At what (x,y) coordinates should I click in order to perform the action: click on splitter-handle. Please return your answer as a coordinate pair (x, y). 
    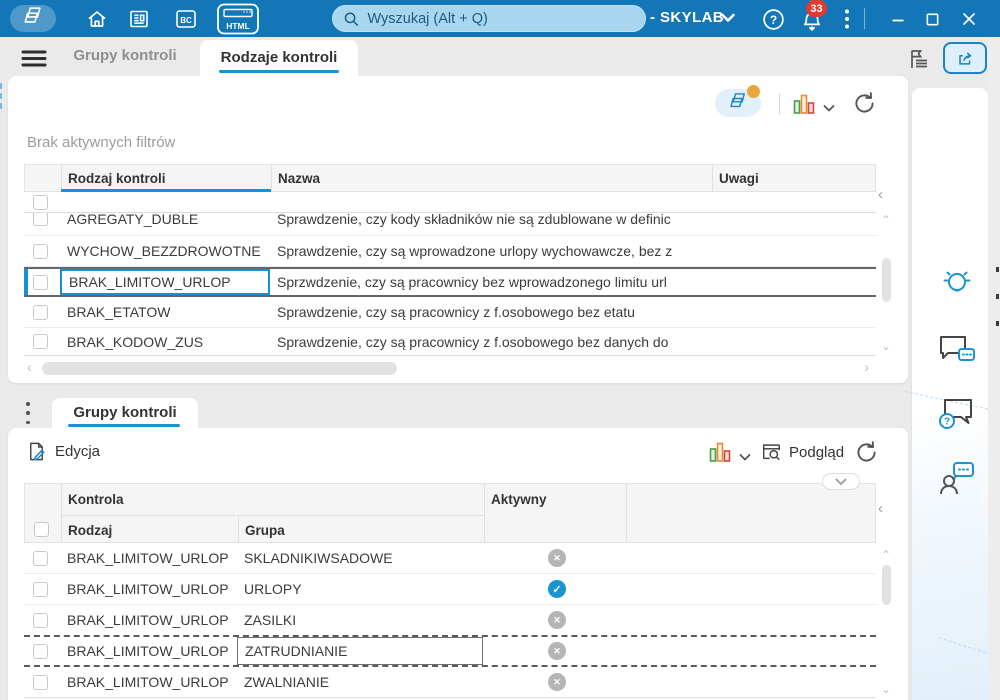
    Looking at the image, I should click on (28, 413).